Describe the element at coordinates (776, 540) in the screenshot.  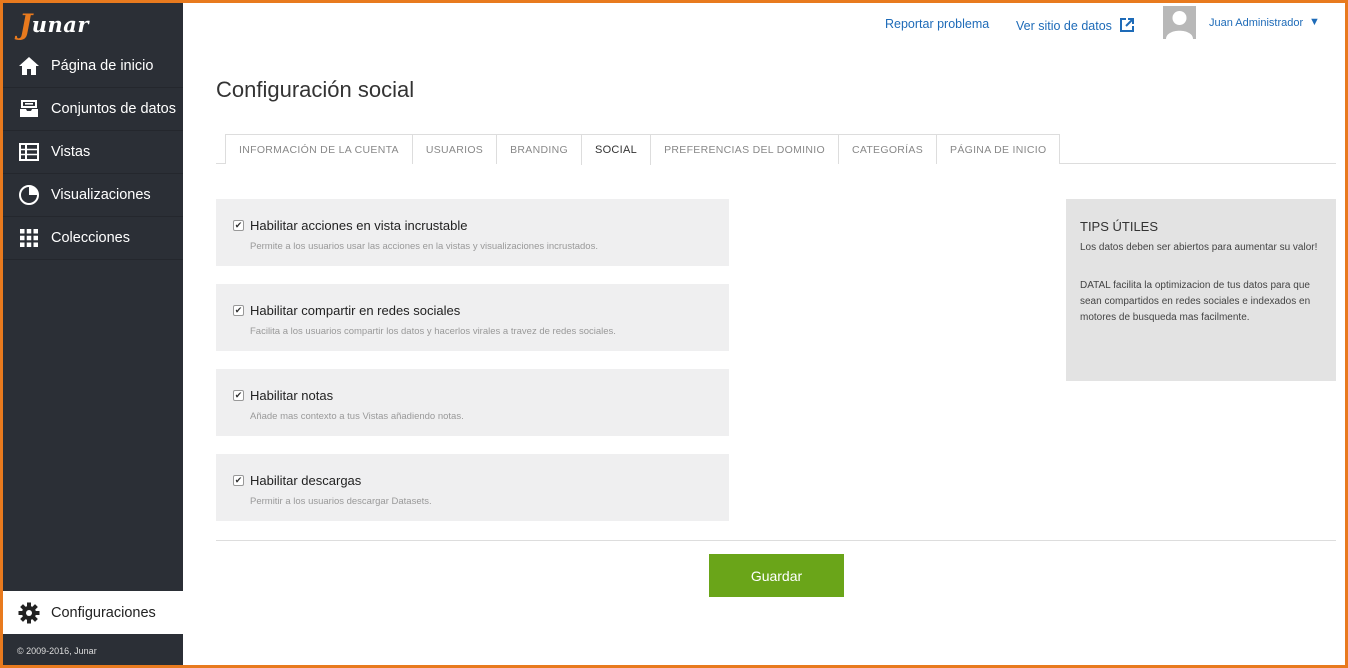
I see `divider` at that location.